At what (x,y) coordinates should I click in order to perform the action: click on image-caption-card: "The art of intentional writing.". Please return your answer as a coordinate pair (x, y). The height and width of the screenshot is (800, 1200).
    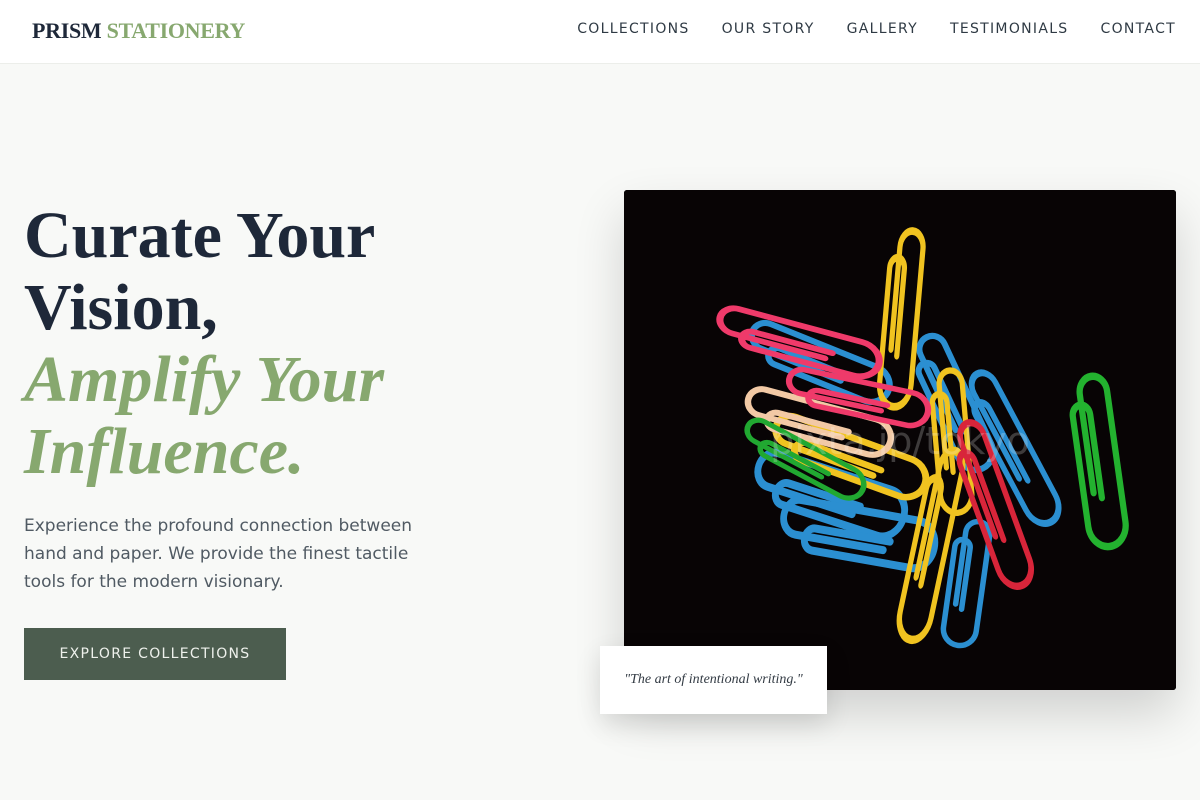
    Looking at the image, I should click on (713, 680).